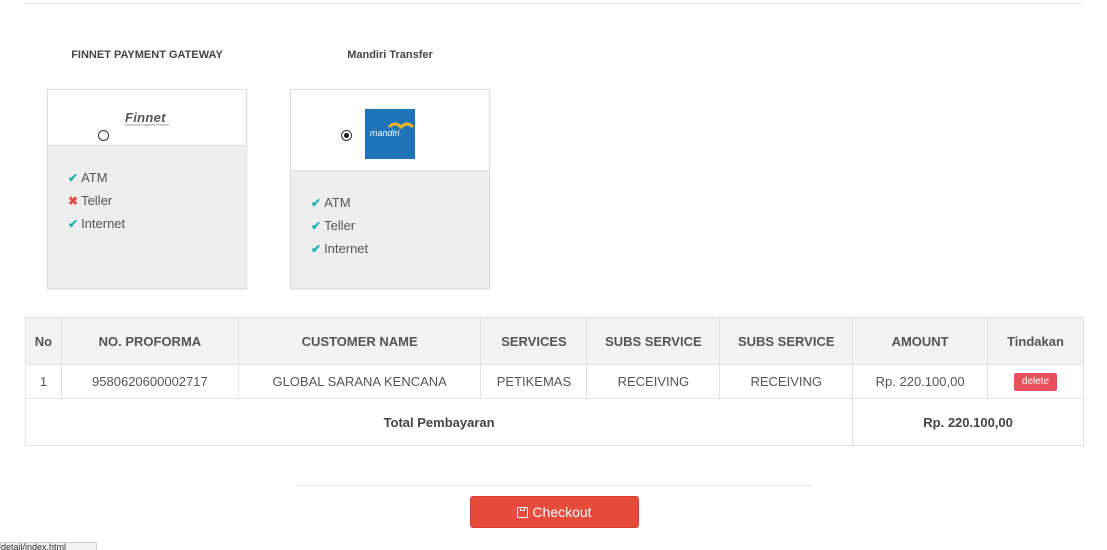 The width and height of the screenshot is (1107, 550). What do you see at coordinates (359, 341) in the screenshot?
I see `column-header-customer: CUSTOMER NAME` at bounding box center [359, 341].